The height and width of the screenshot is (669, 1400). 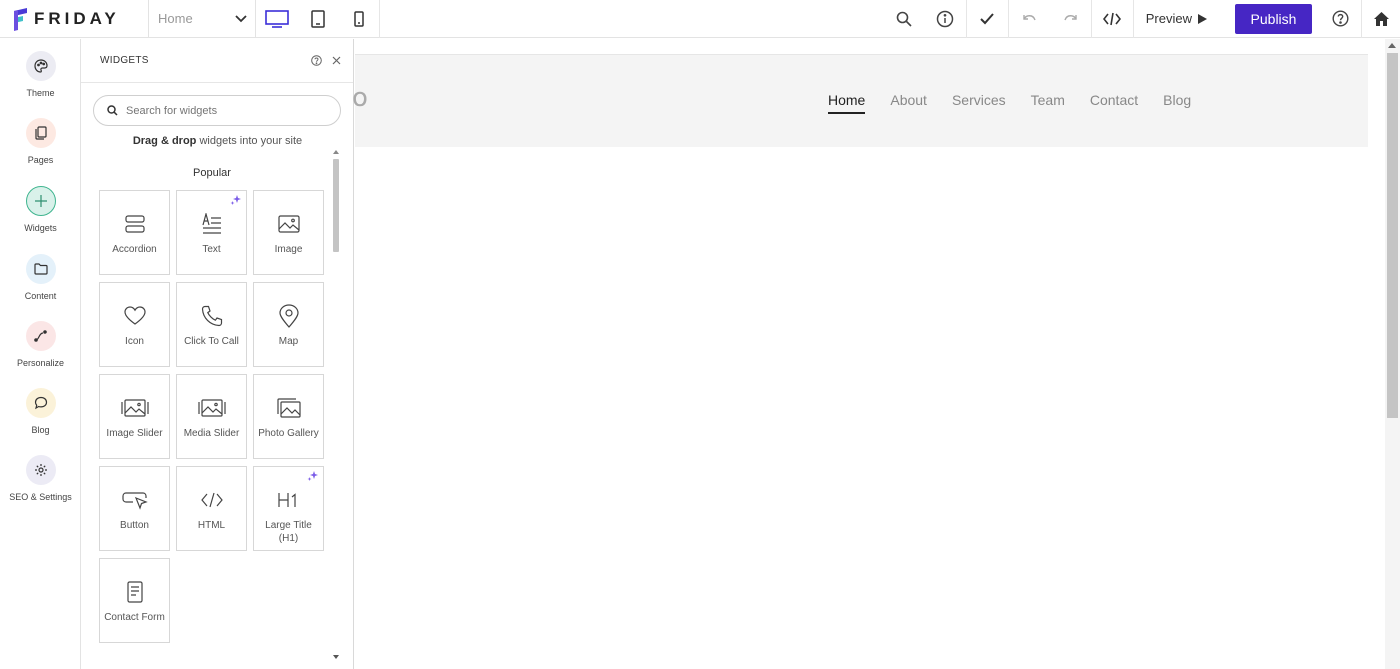 I want to click on home-button, so click(x=1381, y=19).